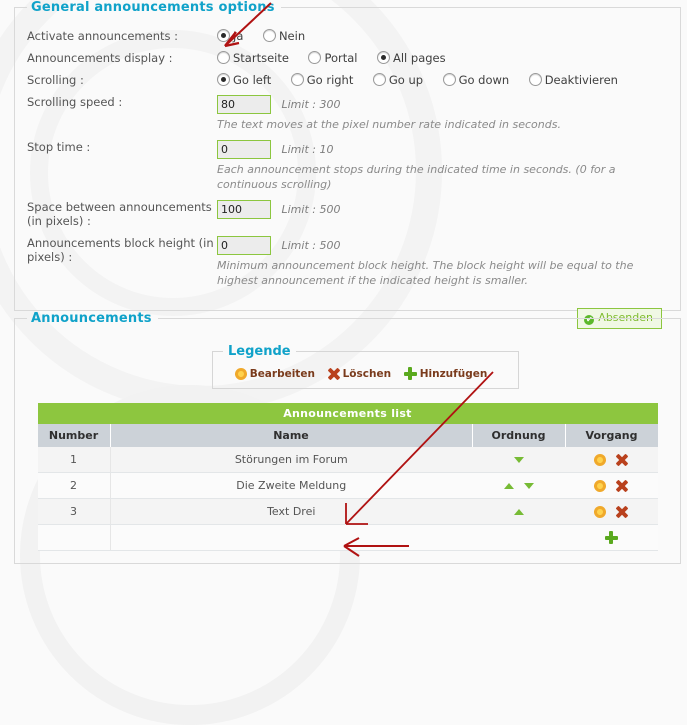 Image resolution: width=687 pixels, height=725 pixels. I want to click on row-number: 2, so click(74, 485).